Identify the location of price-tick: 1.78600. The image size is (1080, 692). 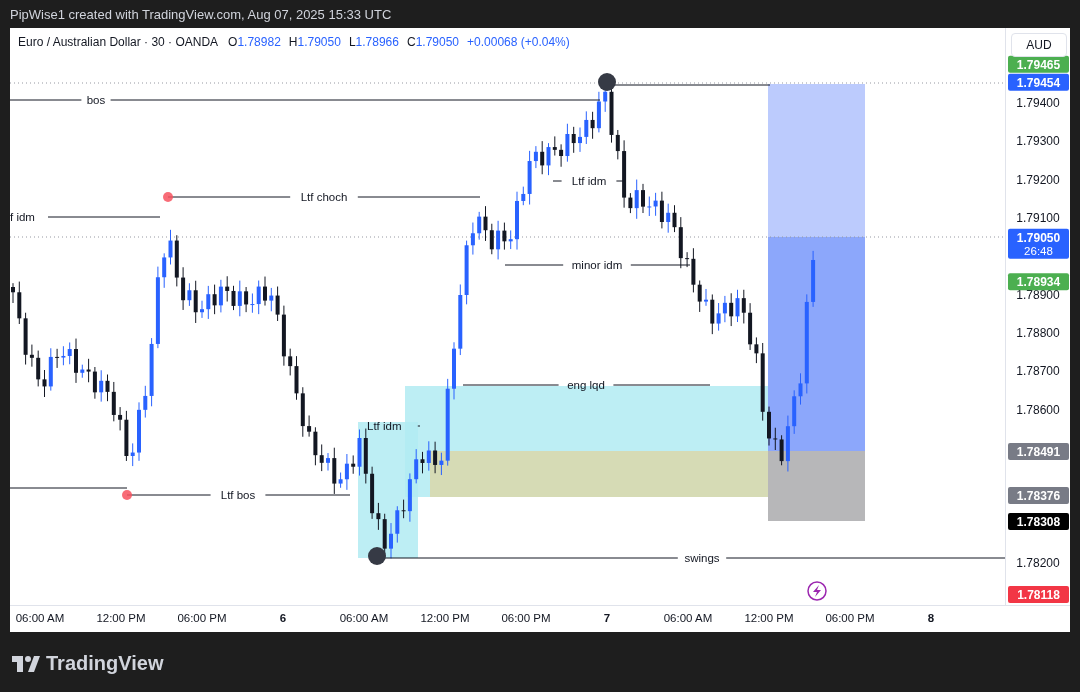
(1038, 409).